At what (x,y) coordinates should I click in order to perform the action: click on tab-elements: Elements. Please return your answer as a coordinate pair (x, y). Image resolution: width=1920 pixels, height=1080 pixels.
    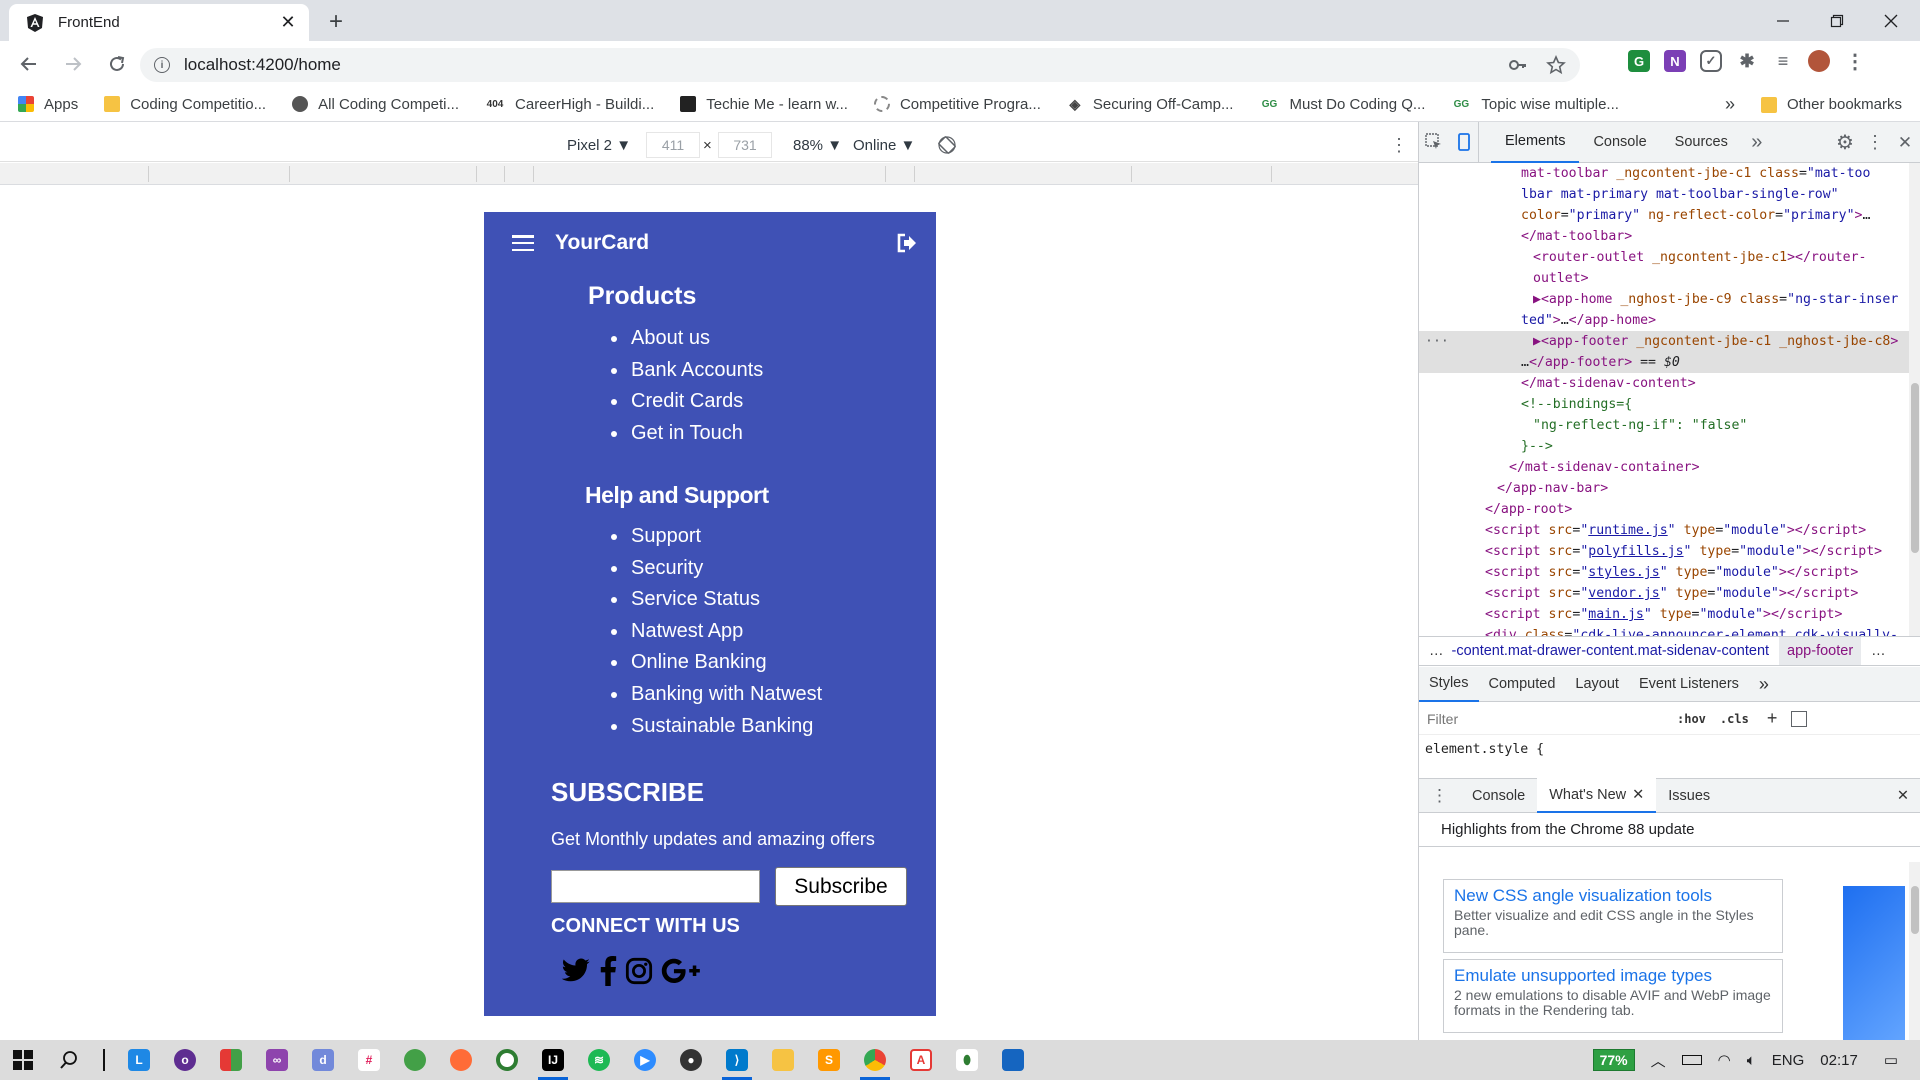
    Looking at the image, I should click on (1535, 142).